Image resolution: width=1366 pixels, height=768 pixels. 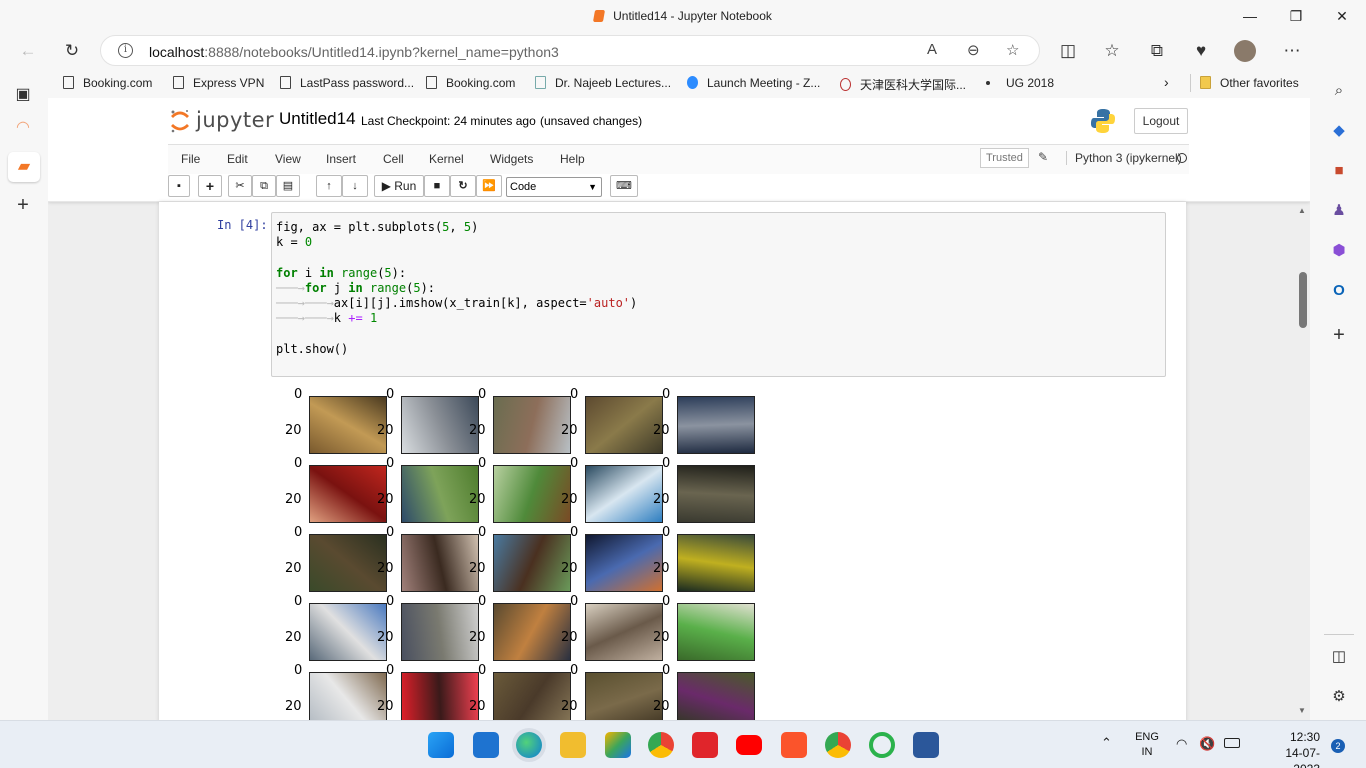 What do you see at coordinates (1043, 157) in the screenshot?
I see `edit-pencil-icon: ✎` at bounding box center [1043, 157].